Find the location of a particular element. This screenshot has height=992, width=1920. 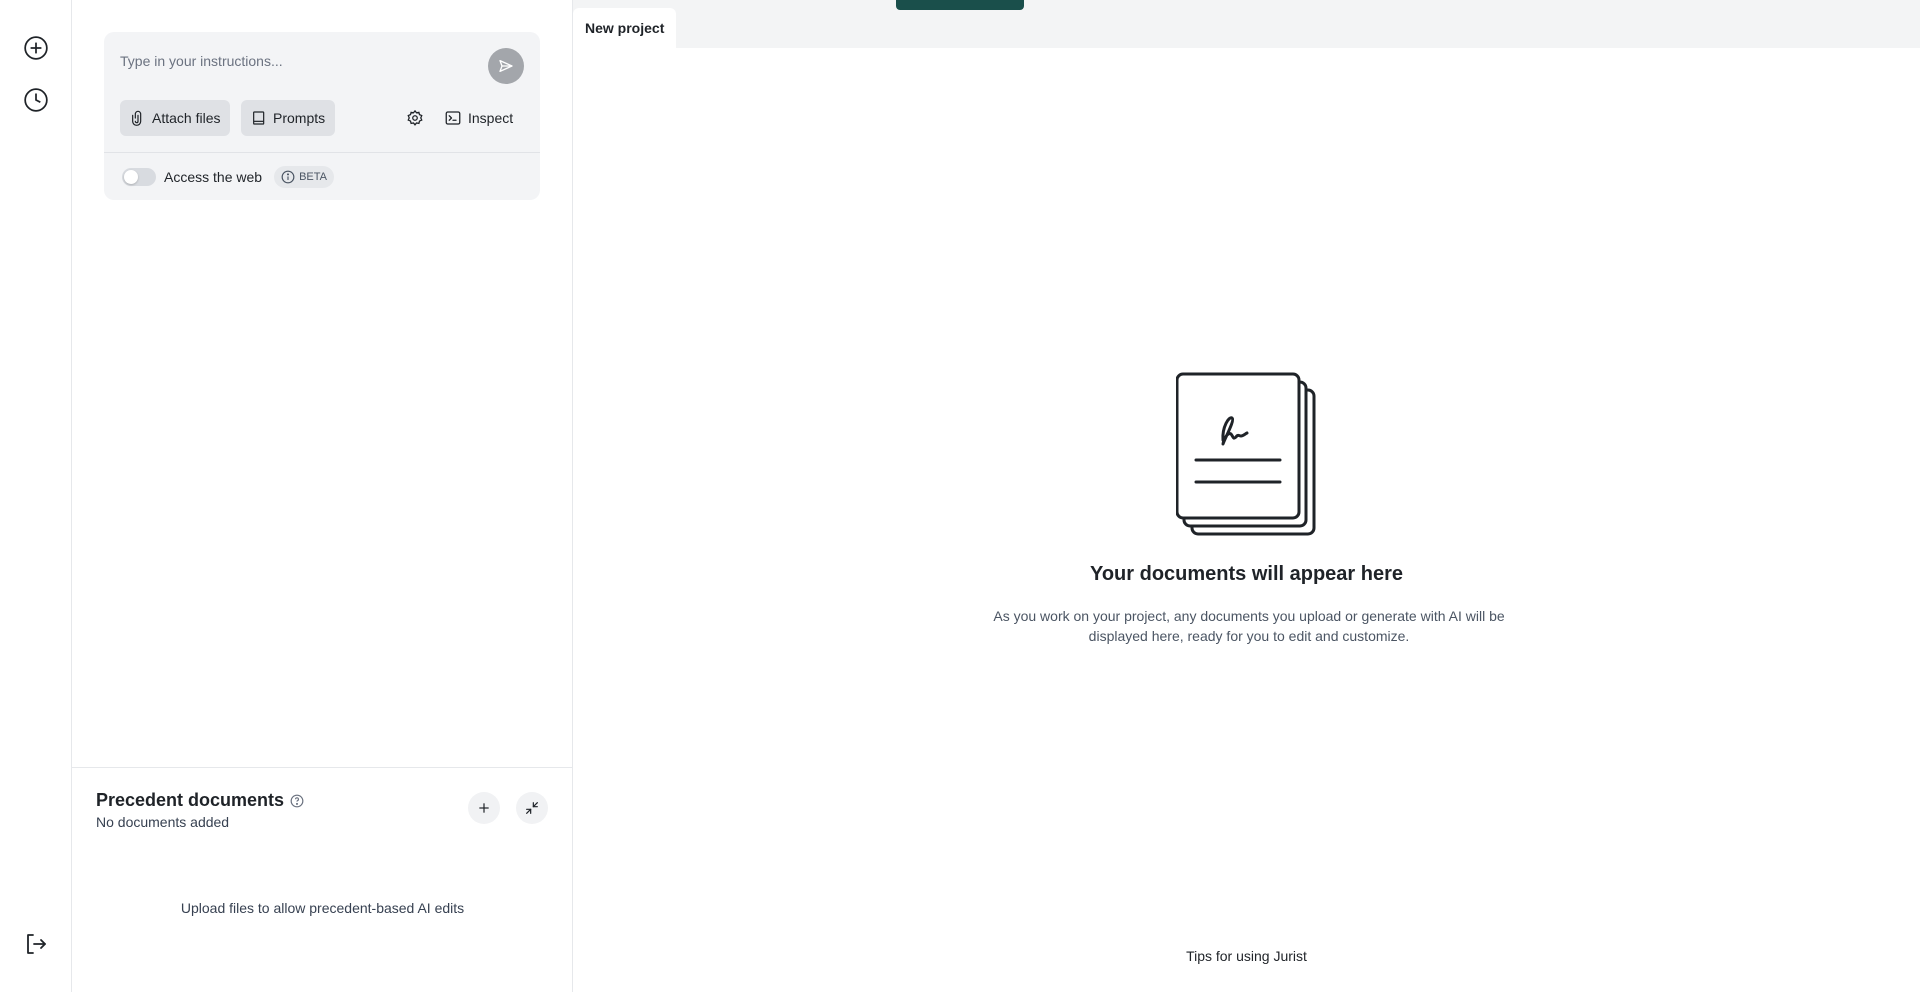

plus-icon is located at coordinates (484, 808).